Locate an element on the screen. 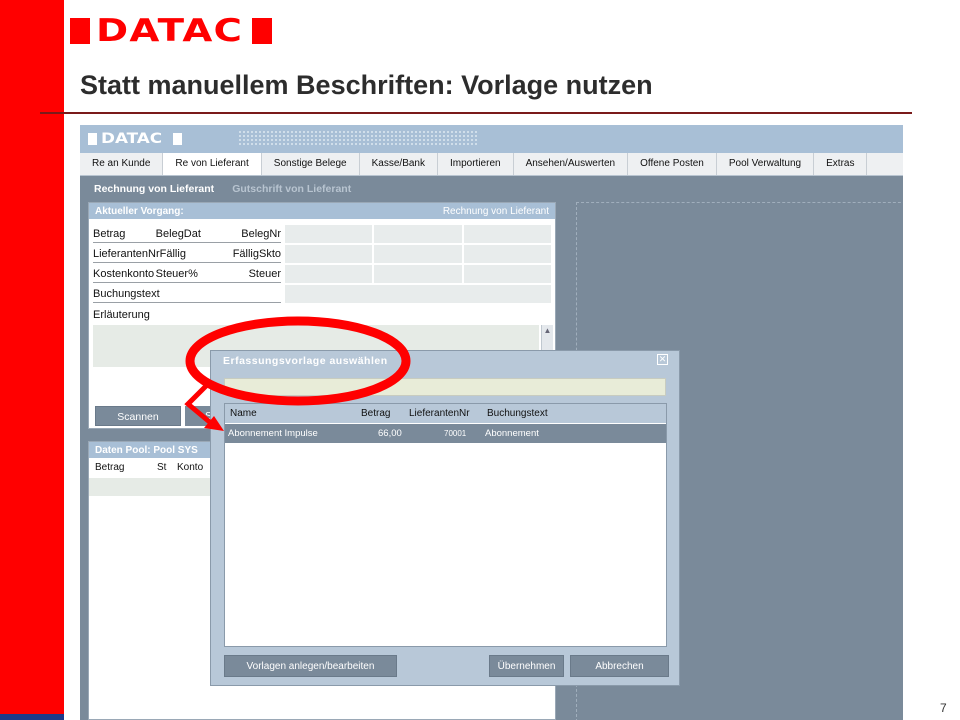 Image resolution: width=960 pixels, height=720 pixels. datac-logo: DATAC is located at coordinates (171, 31).